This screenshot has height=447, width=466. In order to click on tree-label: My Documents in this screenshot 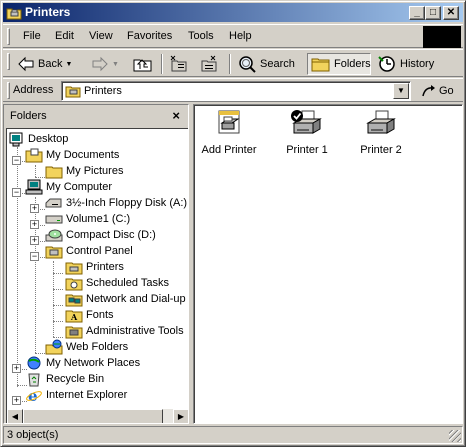, I will do `click(83, 155)`.